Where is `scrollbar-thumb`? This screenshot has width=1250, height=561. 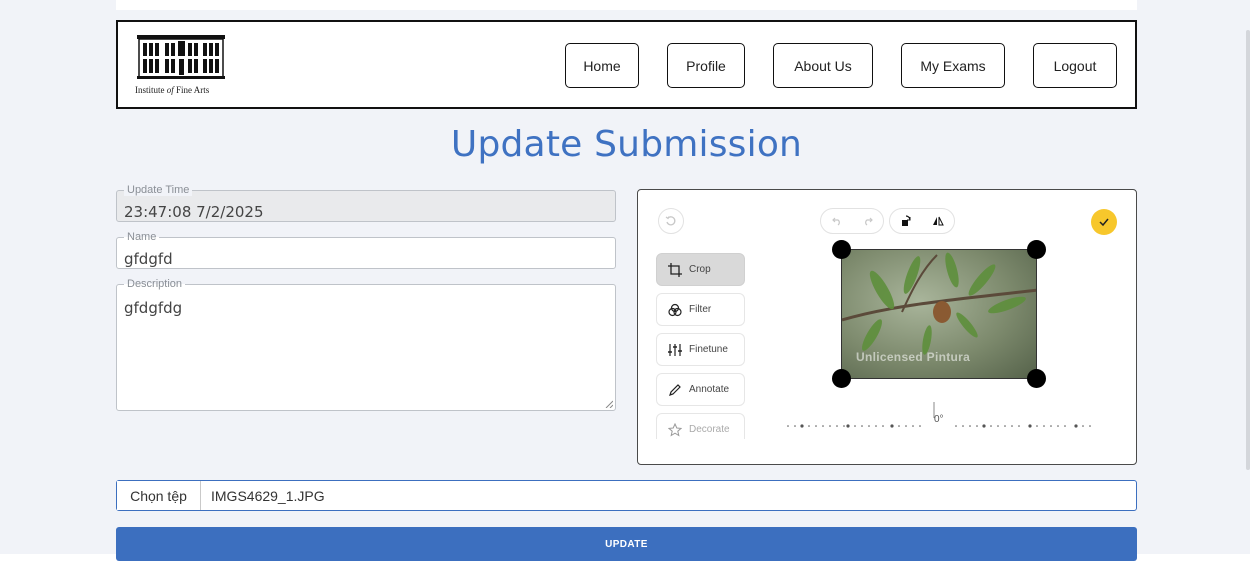 scrollbar-thumb is located at coordinates (1248, 250).